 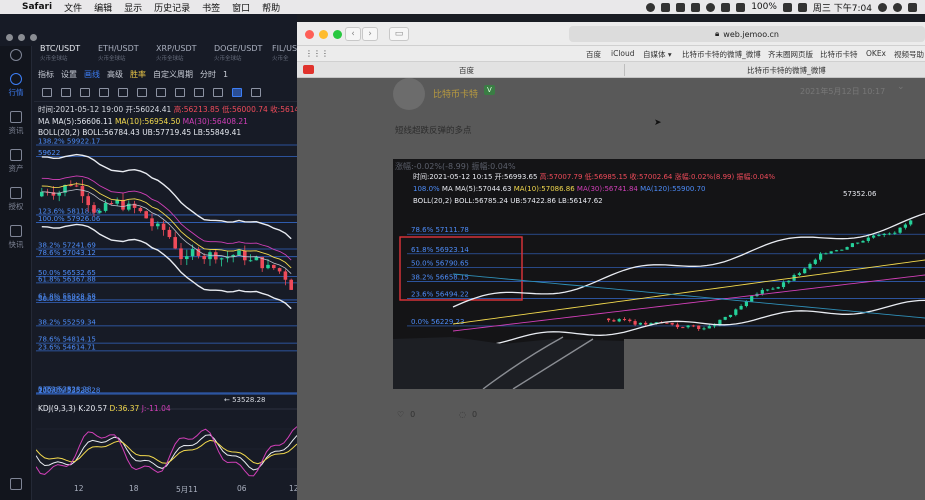 I want to click on menu-history: 历史记录, so click(x=172, y=7).